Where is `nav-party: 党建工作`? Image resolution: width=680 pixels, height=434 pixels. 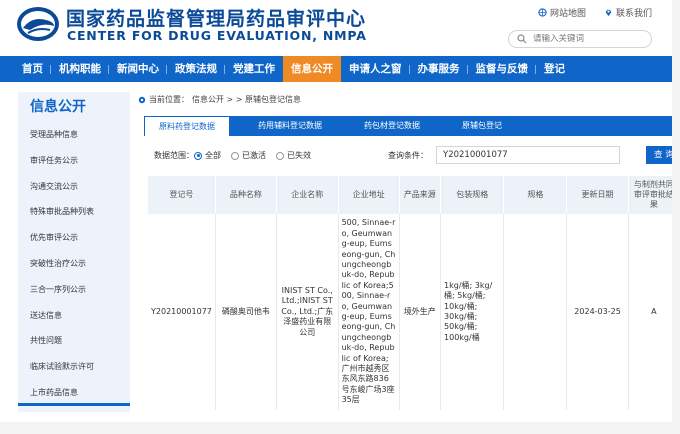
nav-party: 党建工作 is located at coordinates (254, 69).